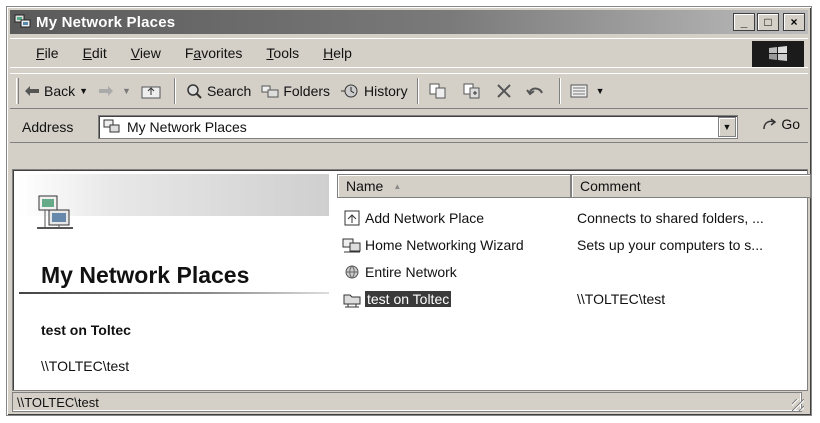 The height and width of the screenshot is (423, 820). I want to click on move-to-button, so click(440, 91).